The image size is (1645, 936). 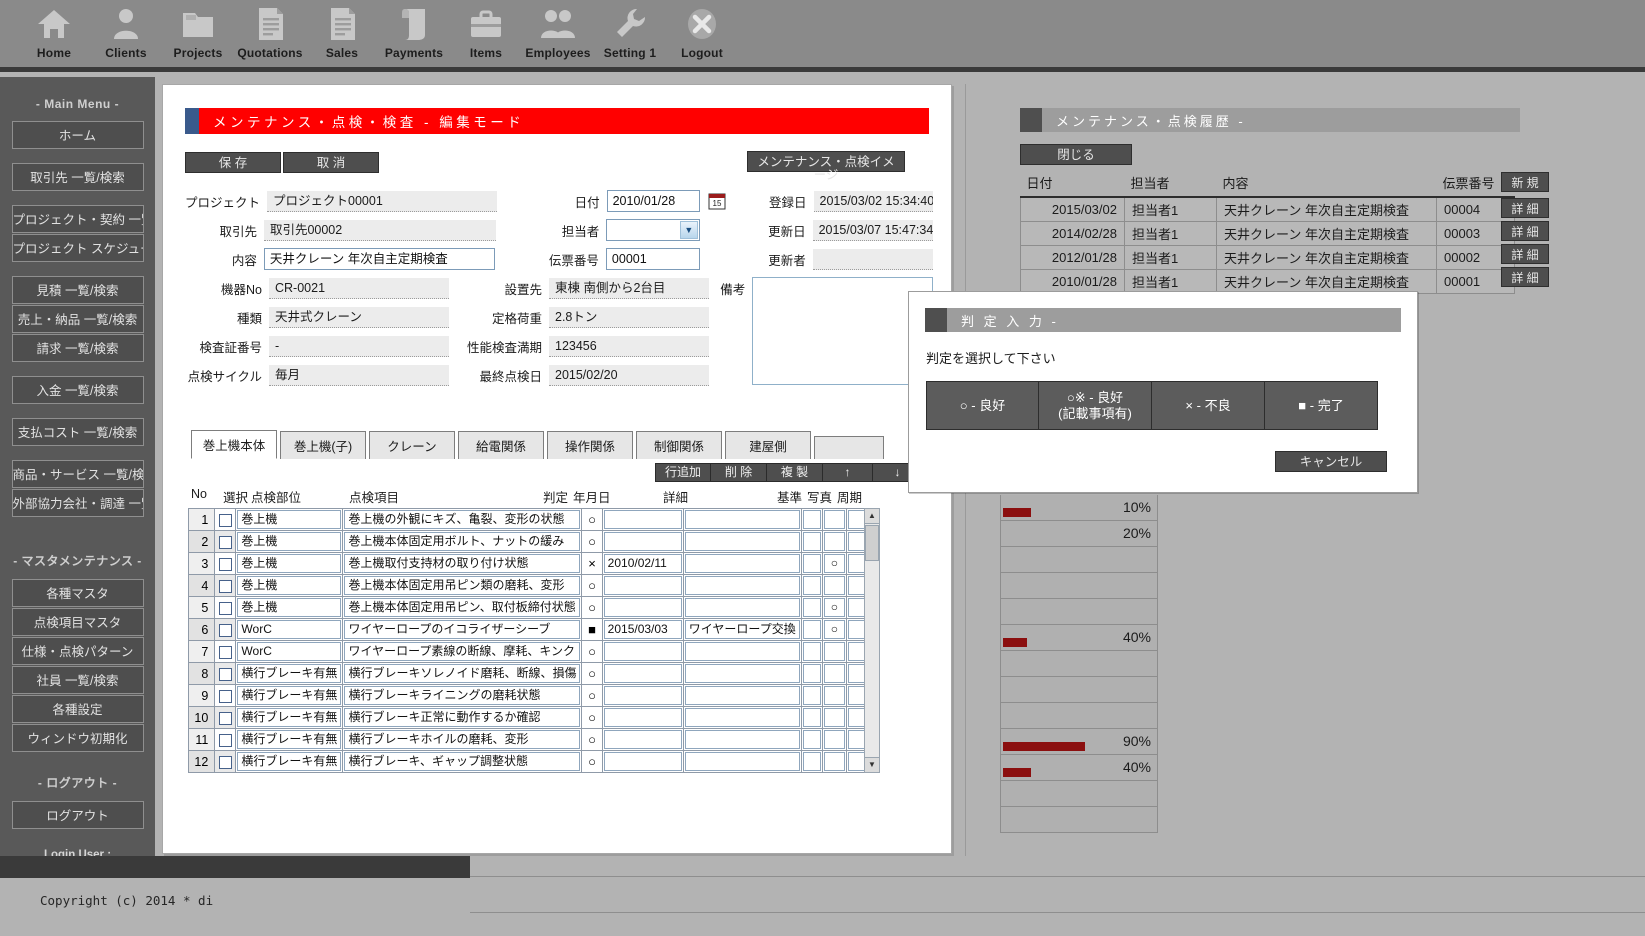 I want to click on judgement-option-3: ■ - 完了, so click(x=1321, y=405).